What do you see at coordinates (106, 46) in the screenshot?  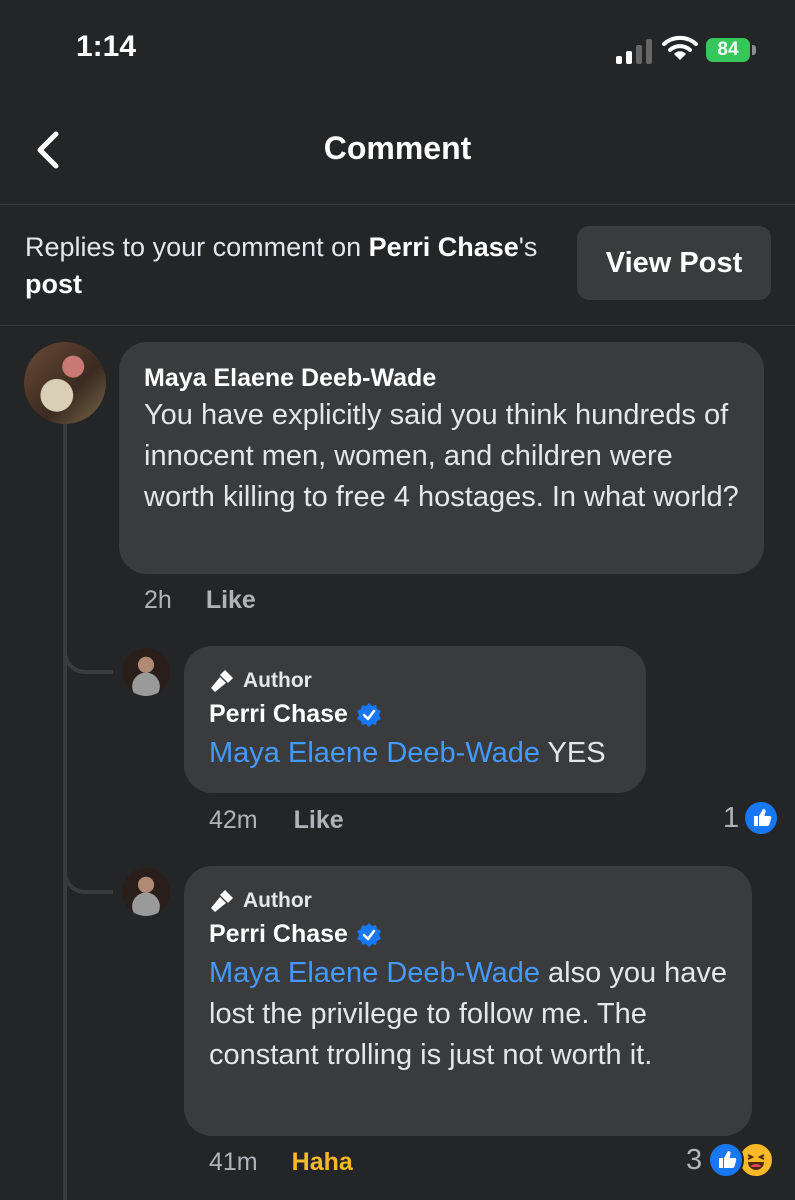 I see `status-time: 1:14` at bounding box center [106, 46].